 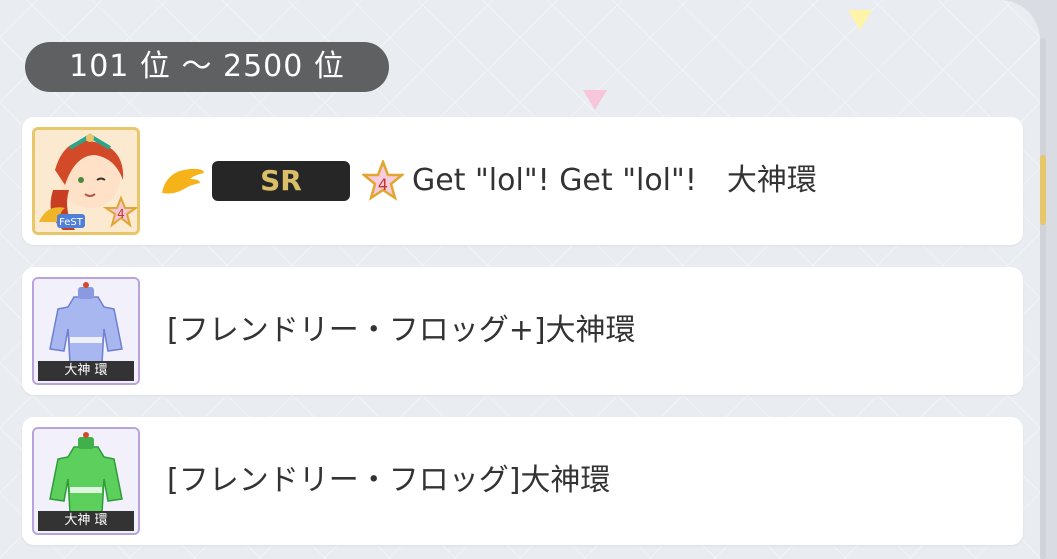 I want to click on reward-title: Get "lol"! Get "lol"! 大神環, so click(x=614, y=180).